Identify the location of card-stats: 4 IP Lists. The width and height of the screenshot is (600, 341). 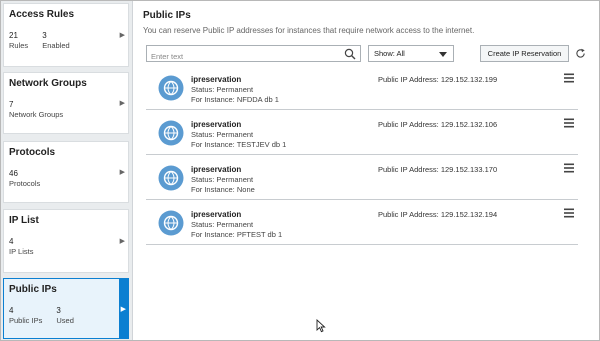
(21, 246).